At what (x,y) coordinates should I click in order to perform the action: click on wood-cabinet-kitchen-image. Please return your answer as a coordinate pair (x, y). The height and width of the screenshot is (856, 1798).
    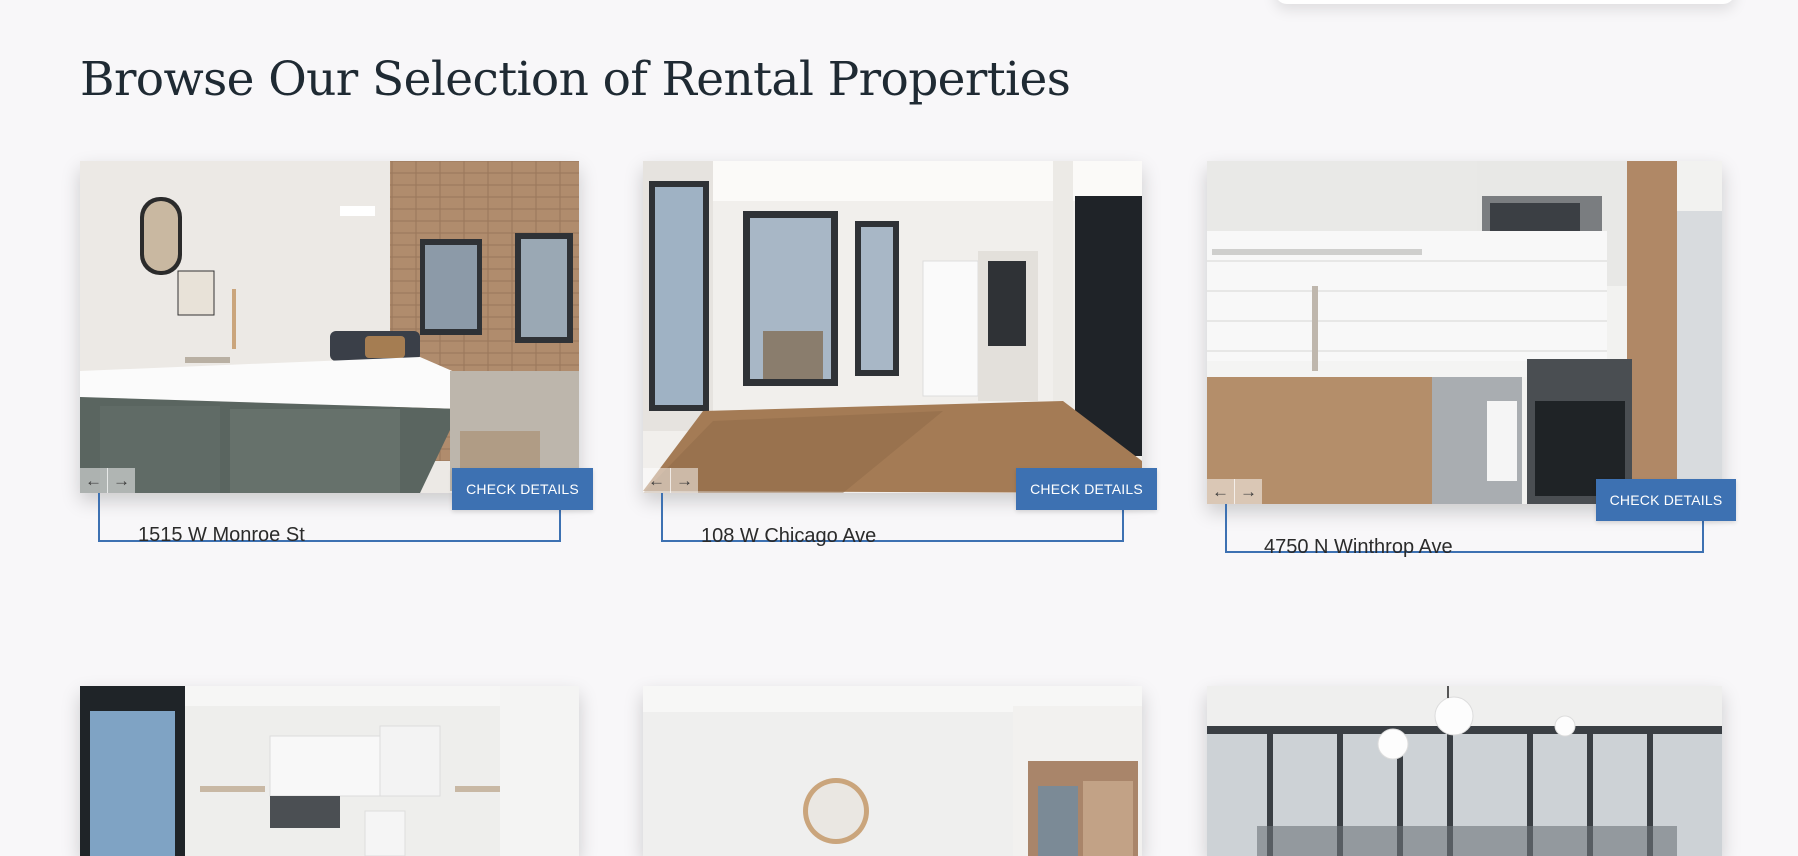
    Looking at the image, I should click on (1464, 332).